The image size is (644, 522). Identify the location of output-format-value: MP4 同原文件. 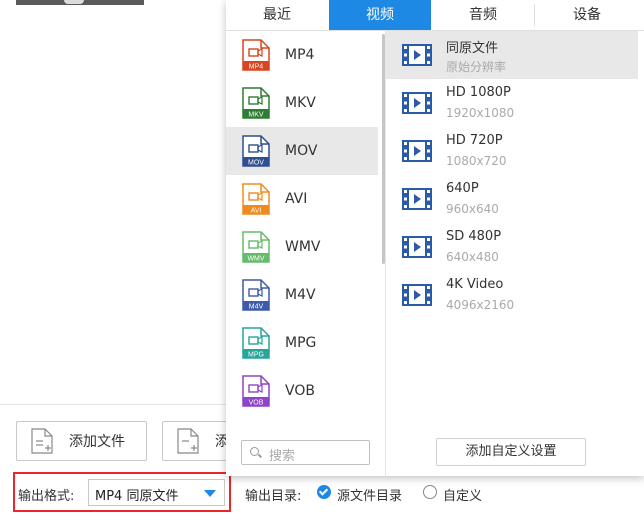
(137, 496).